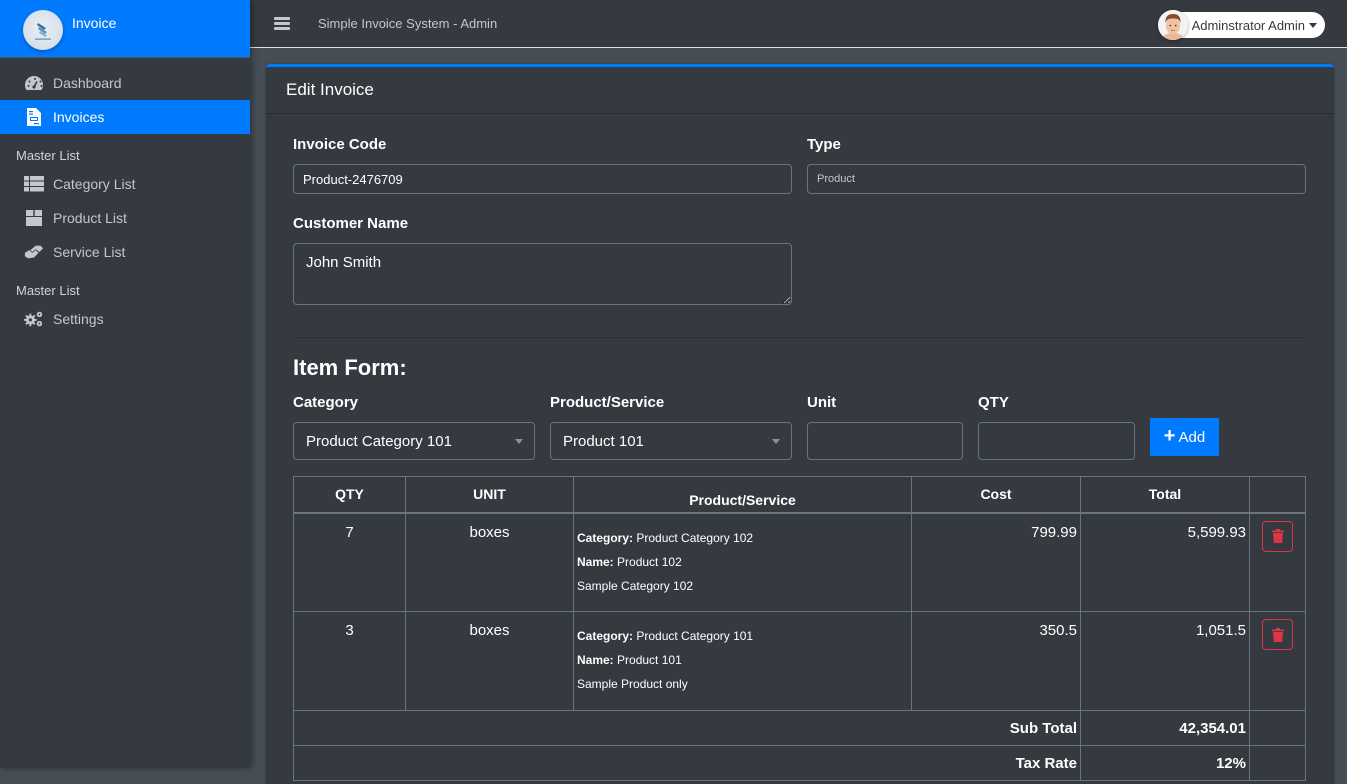 The height and width of the screenshot is (784, 1347). What do you see at coordinates (822, 402) in the screenshot?
I see `unit-label: Unit` at bounding box center [822, 402].